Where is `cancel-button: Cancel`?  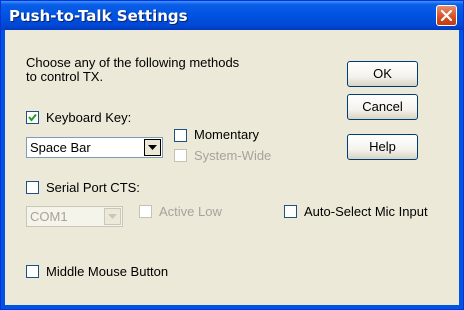
cancel-button: Cancel is located at coordinates (382, 107).